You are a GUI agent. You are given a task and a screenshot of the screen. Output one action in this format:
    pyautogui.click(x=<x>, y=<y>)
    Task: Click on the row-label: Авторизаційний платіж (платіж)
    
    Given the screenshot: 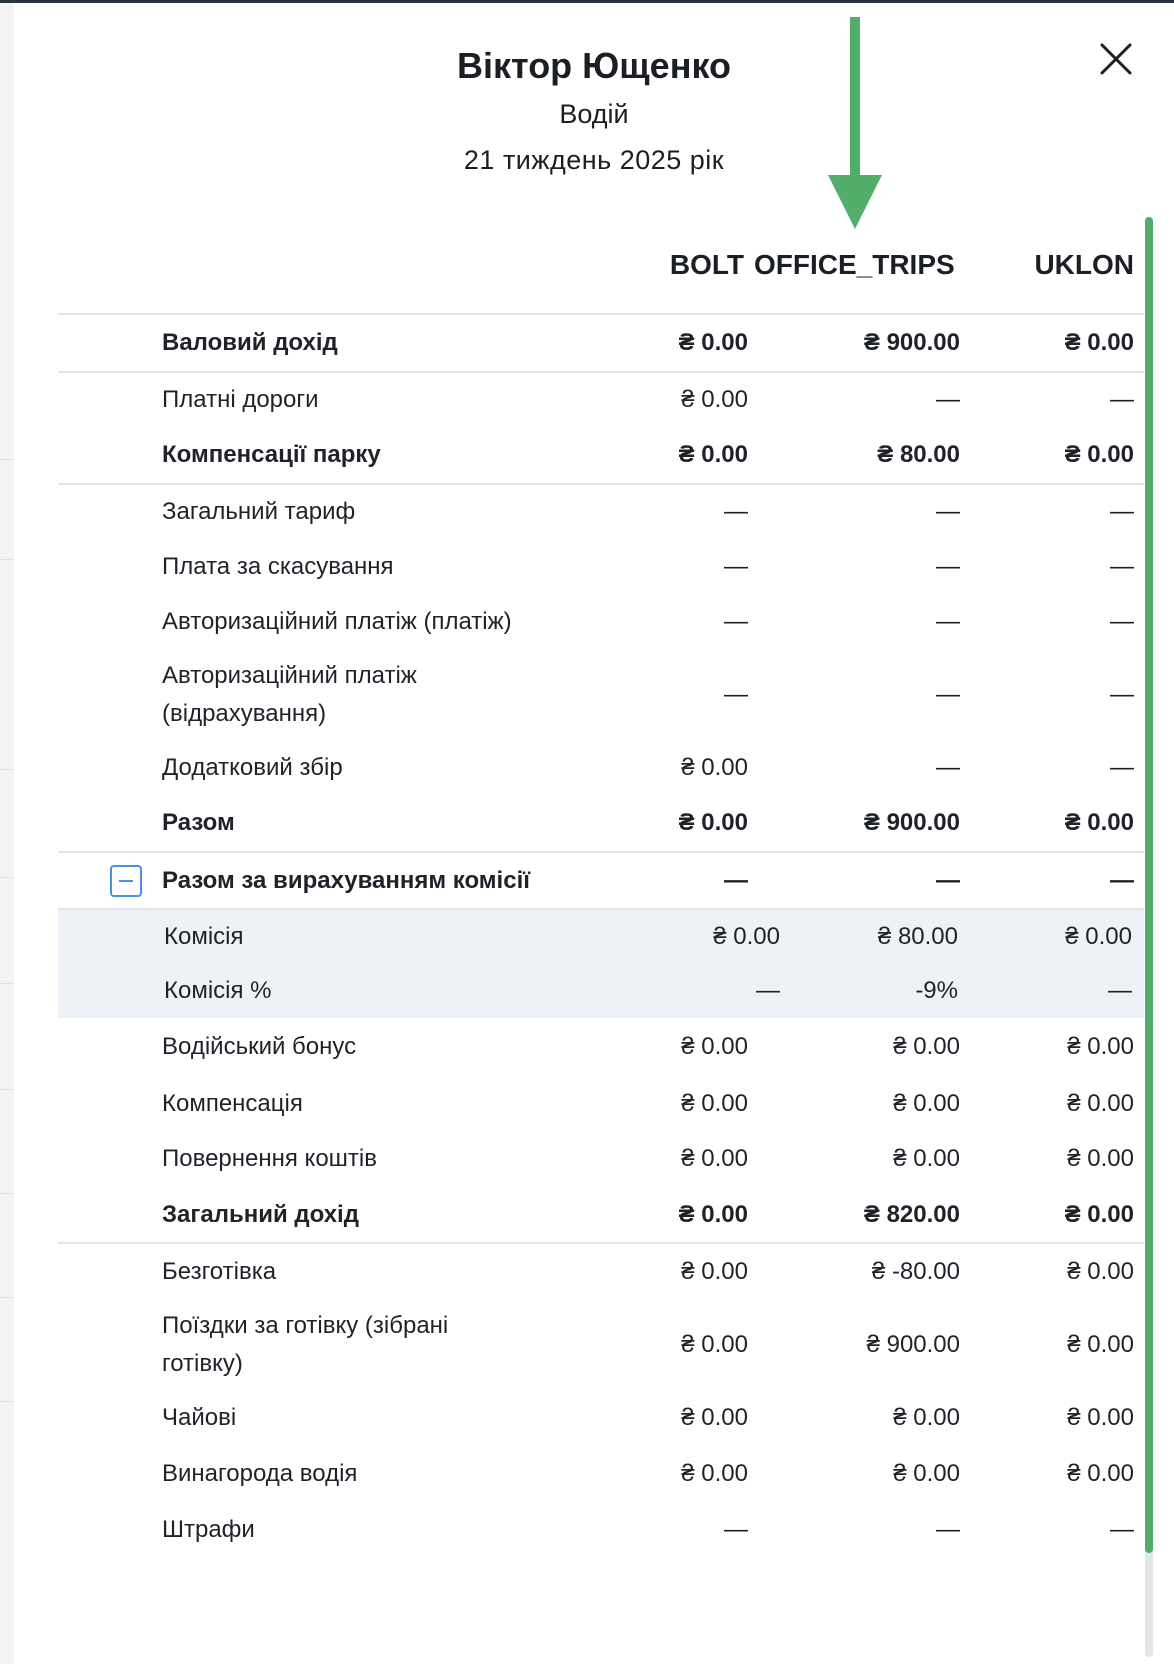 What is the action you would take?
    pyautogui.click(x=337, y=621)
    